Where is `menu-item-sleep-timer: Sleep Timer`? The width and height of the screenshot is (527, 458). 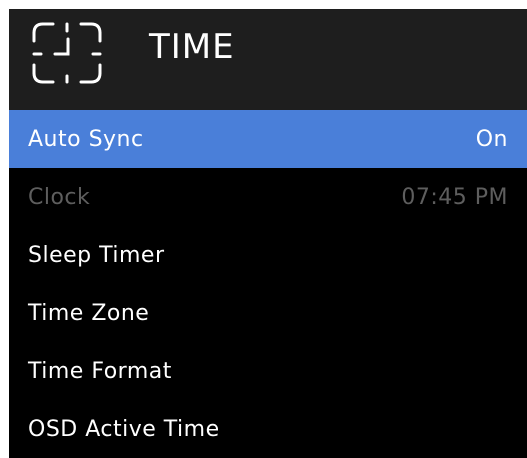
menu-item-sleep-timer: Sleep Timer is located at coordinates (268, 255).